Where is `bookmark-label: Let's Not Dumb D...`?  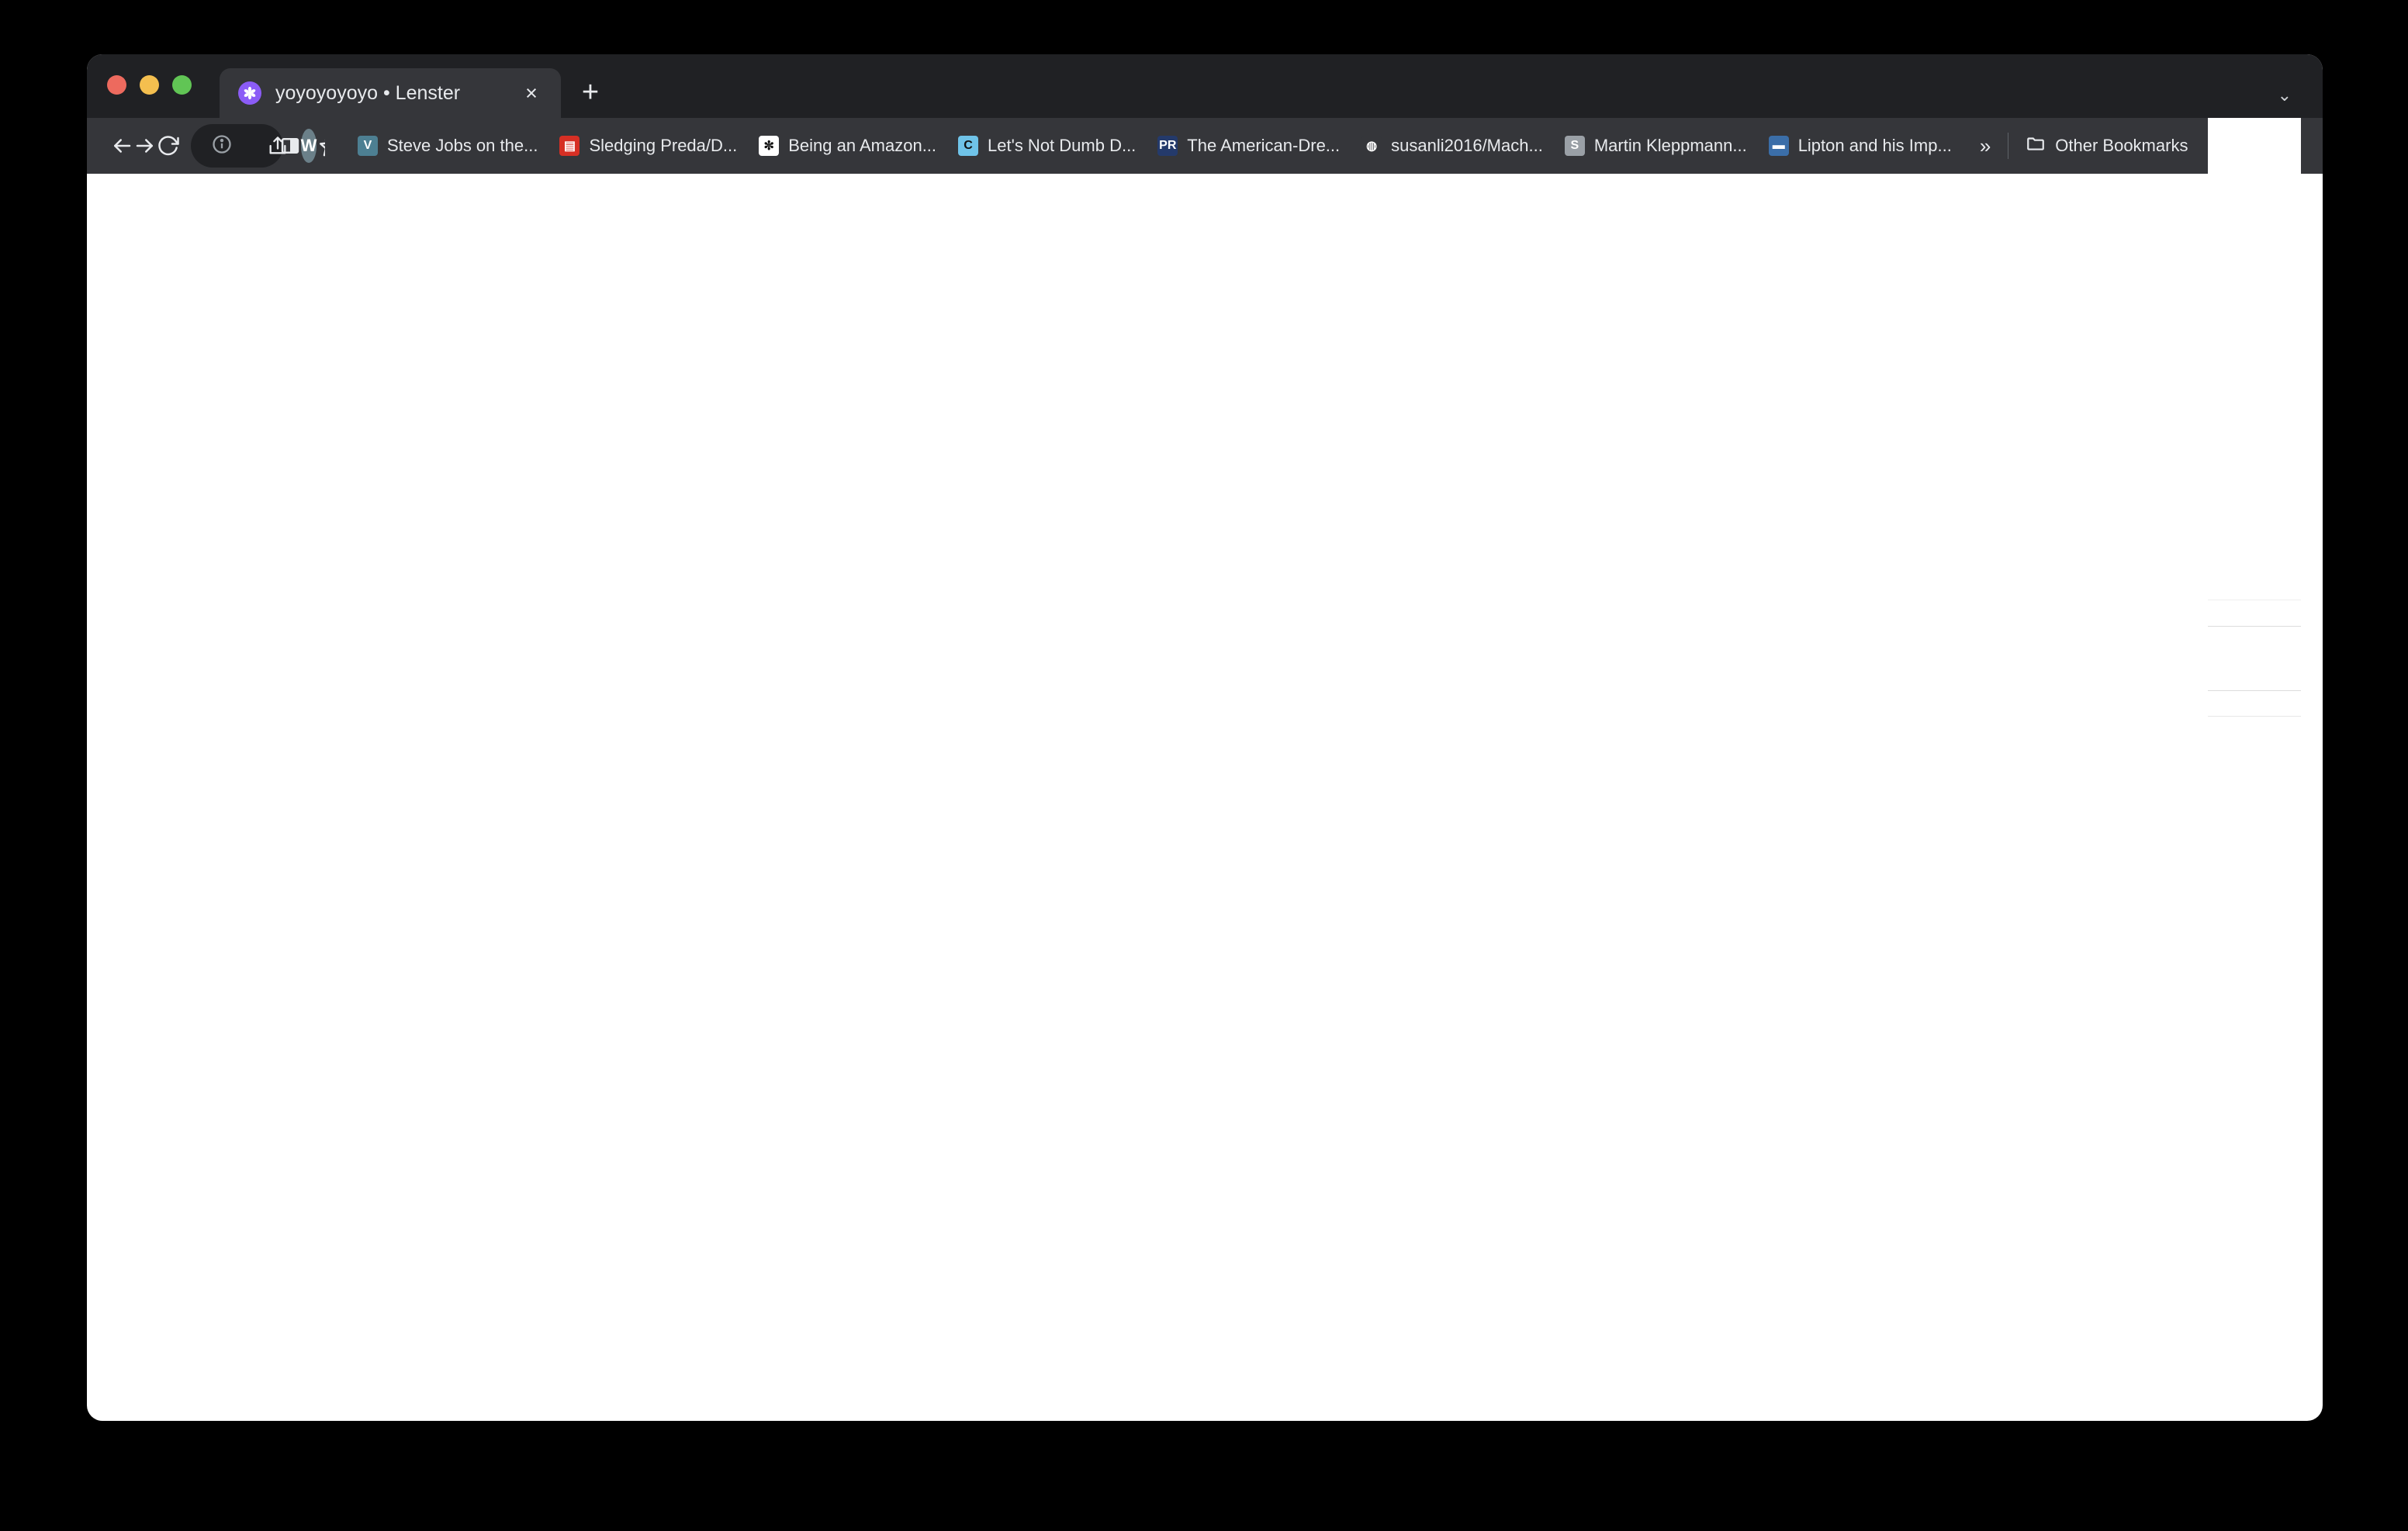 bookmark-label: Let's Not Dumb D... is located at coordinates (1062, 145).